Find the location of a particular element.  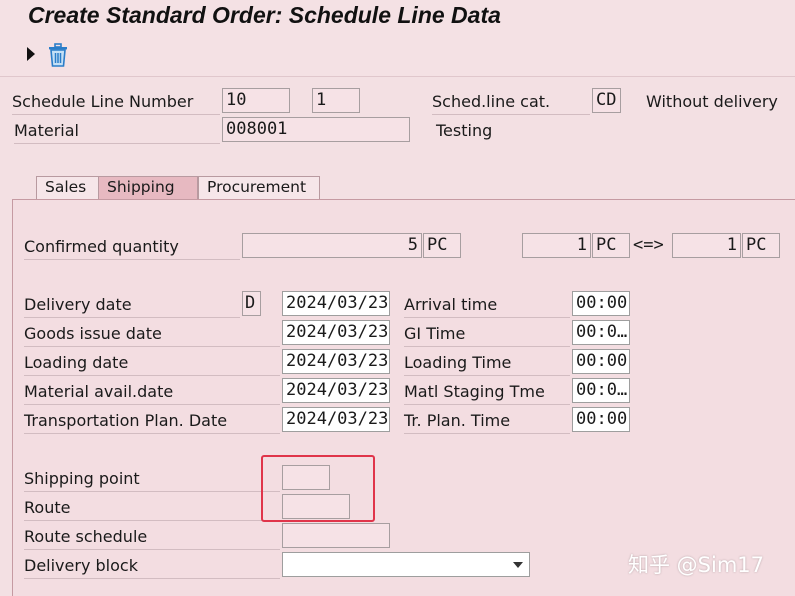

tab-shipping: Shipping is located at coordinates (148, 187).